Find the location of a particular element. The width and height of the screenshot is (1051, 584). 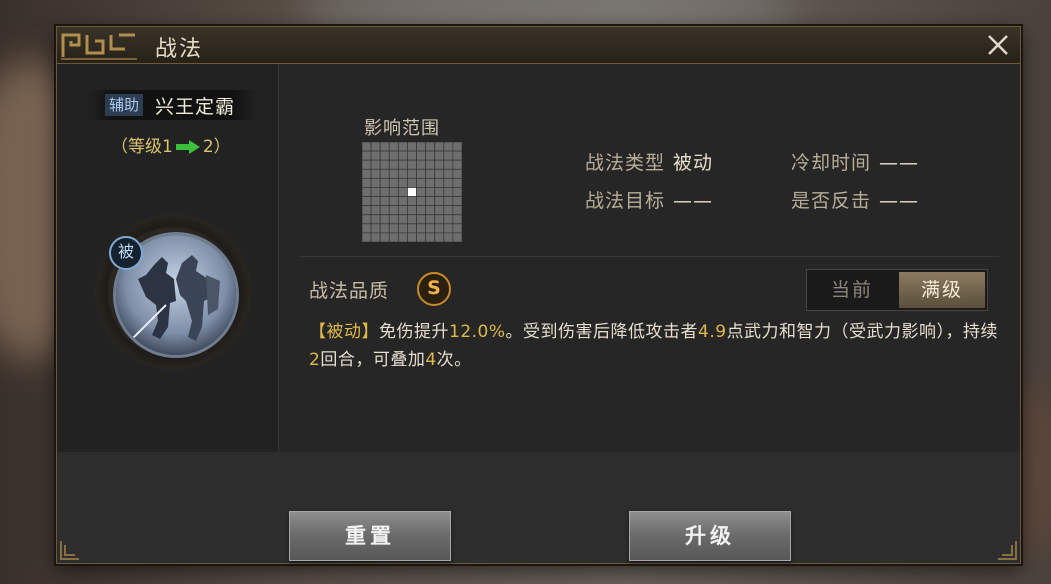

counter-label: 是否反击 is located at coordinates (831, 201).